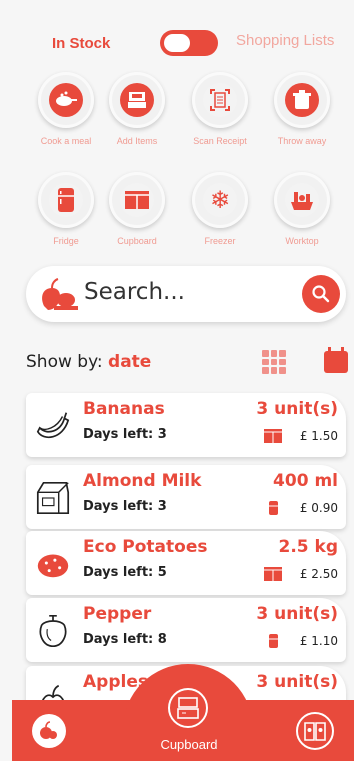  Describe the element at coordinates (220, 241) in the screenshot. I see `location-label: Freezer` at that location.